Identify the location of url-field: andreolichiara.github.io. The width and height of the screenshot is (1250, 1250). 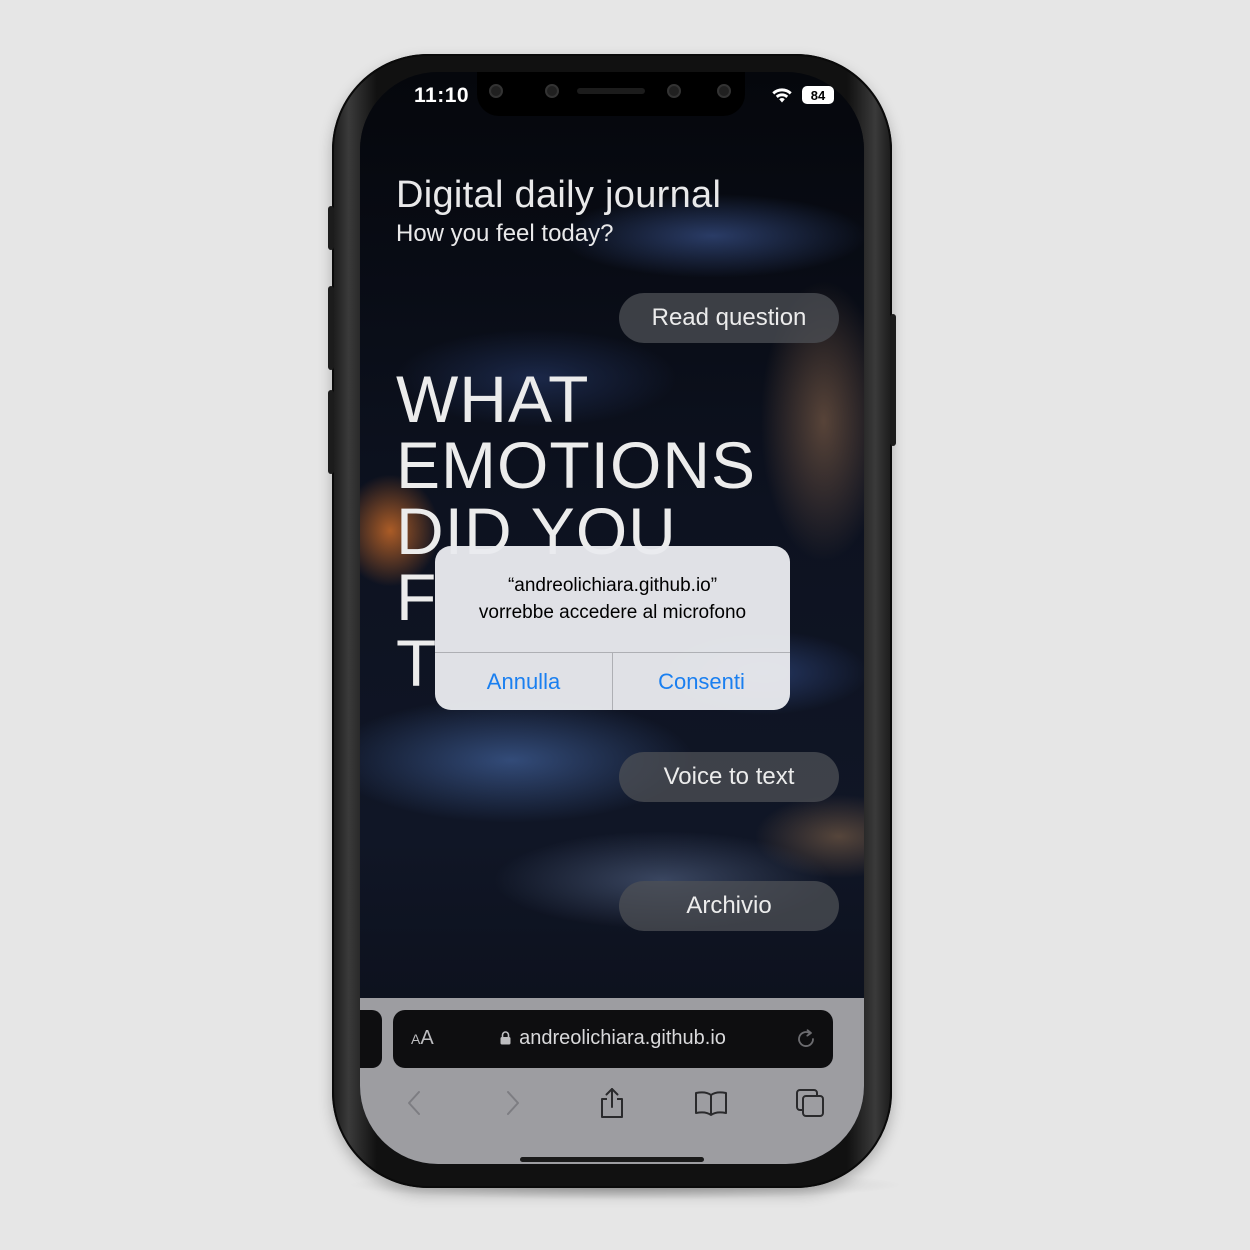
(613, 1038).